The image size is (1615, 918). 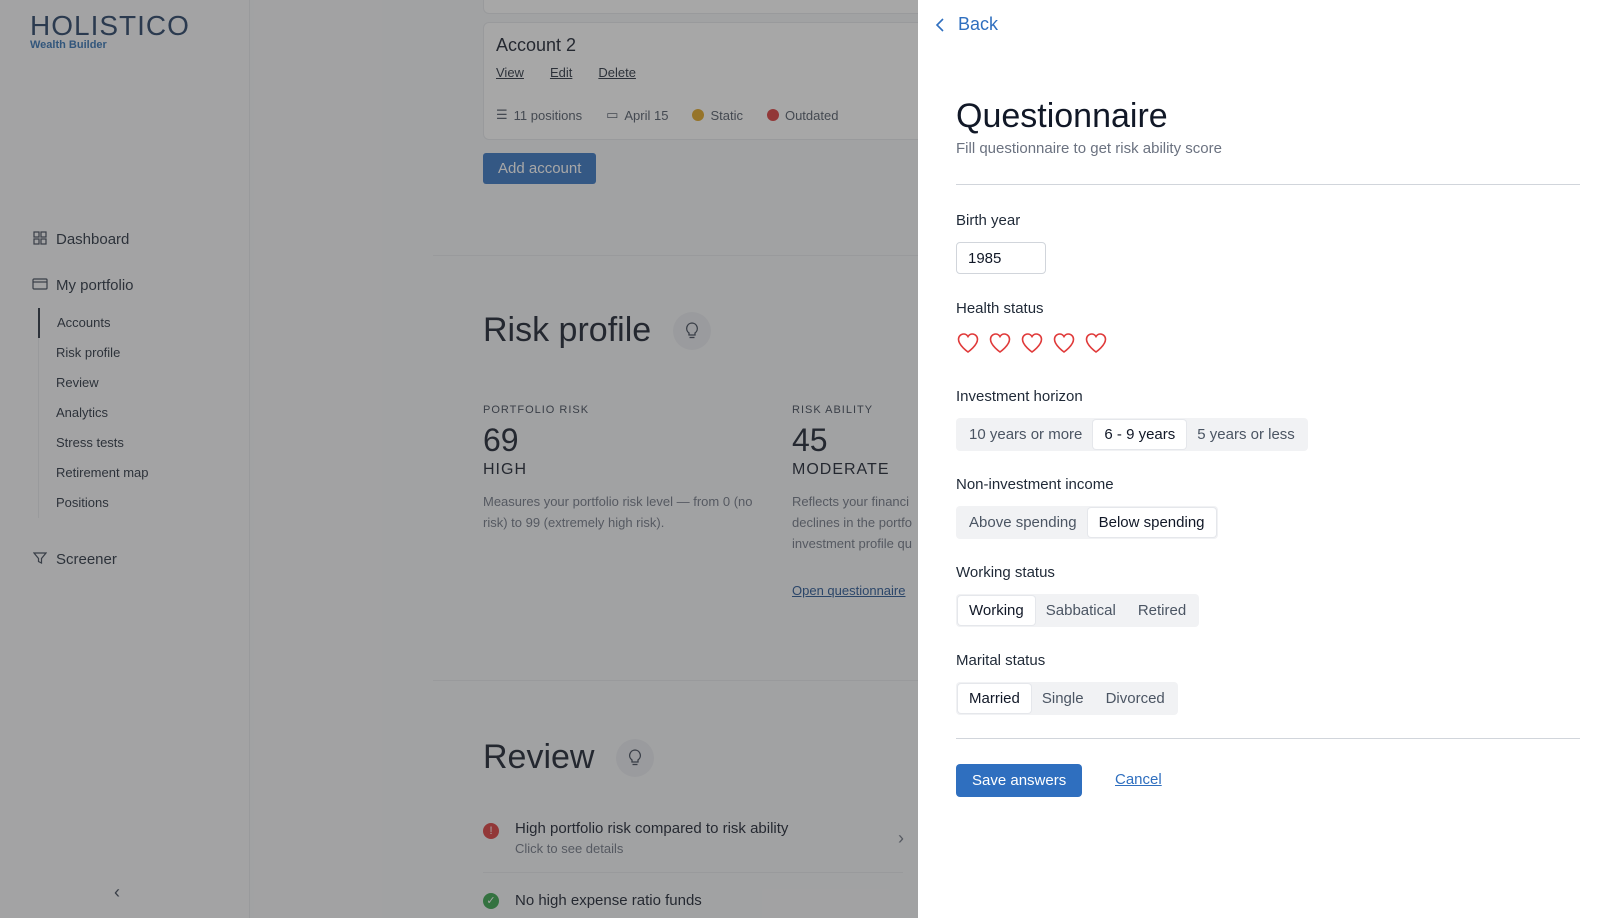 I want to click on cancel-link: Cancel, so click(x=1138, y=779).